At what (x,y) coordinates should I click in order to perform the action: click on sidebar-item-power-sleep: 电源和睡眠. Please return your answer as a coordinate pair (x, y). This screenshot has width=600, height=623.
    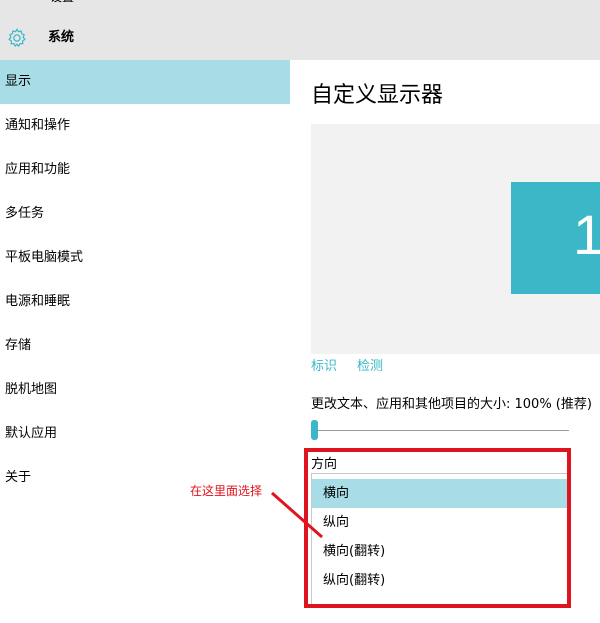
    Looking at the image, I should click on (145, 302).